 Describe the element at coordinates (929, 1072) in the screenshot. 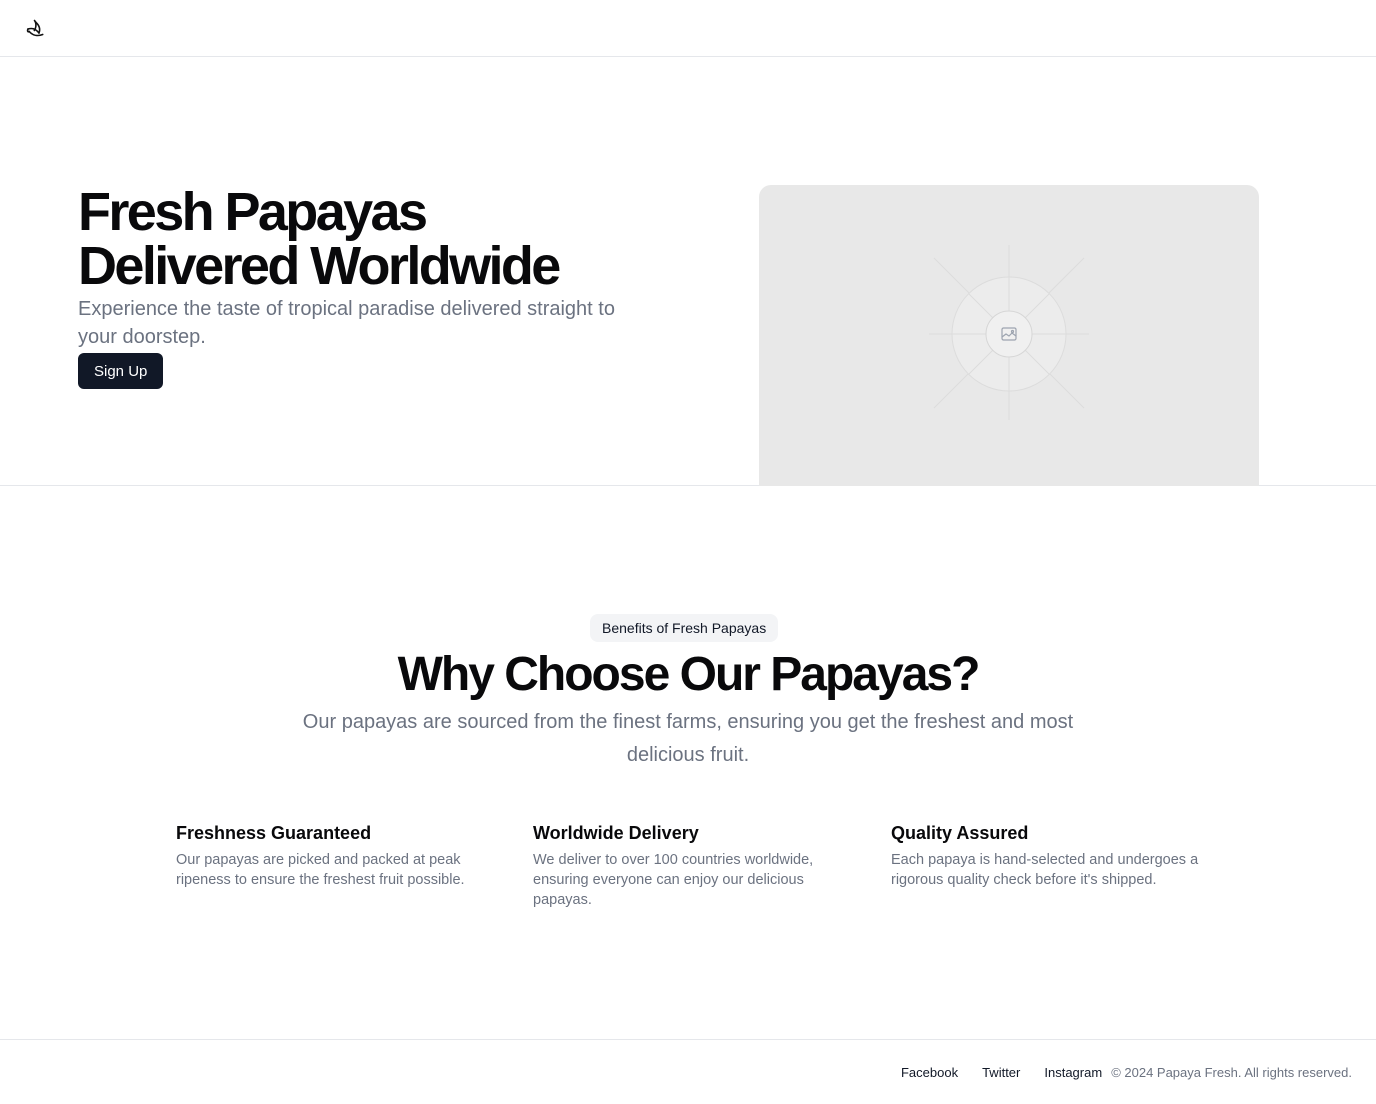

I see `footer-link-facebook: Facebook` at that location.